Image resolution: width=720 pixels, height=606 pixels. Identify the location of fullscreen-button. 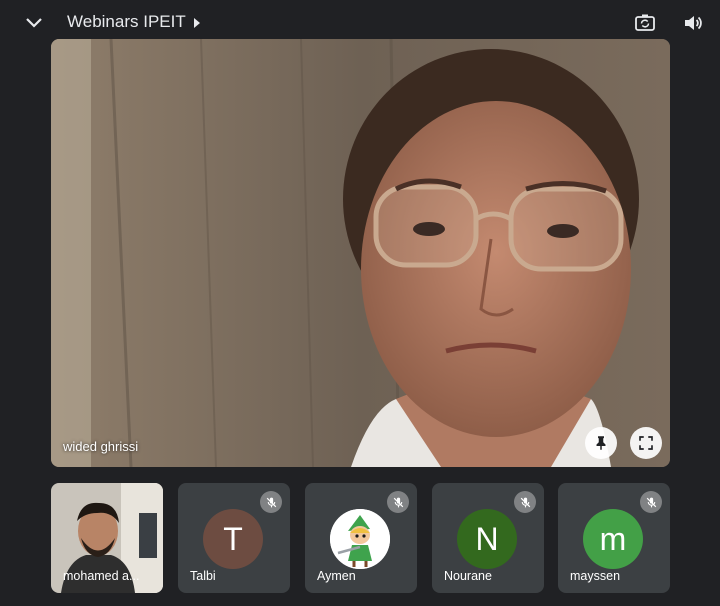
(646, 443).